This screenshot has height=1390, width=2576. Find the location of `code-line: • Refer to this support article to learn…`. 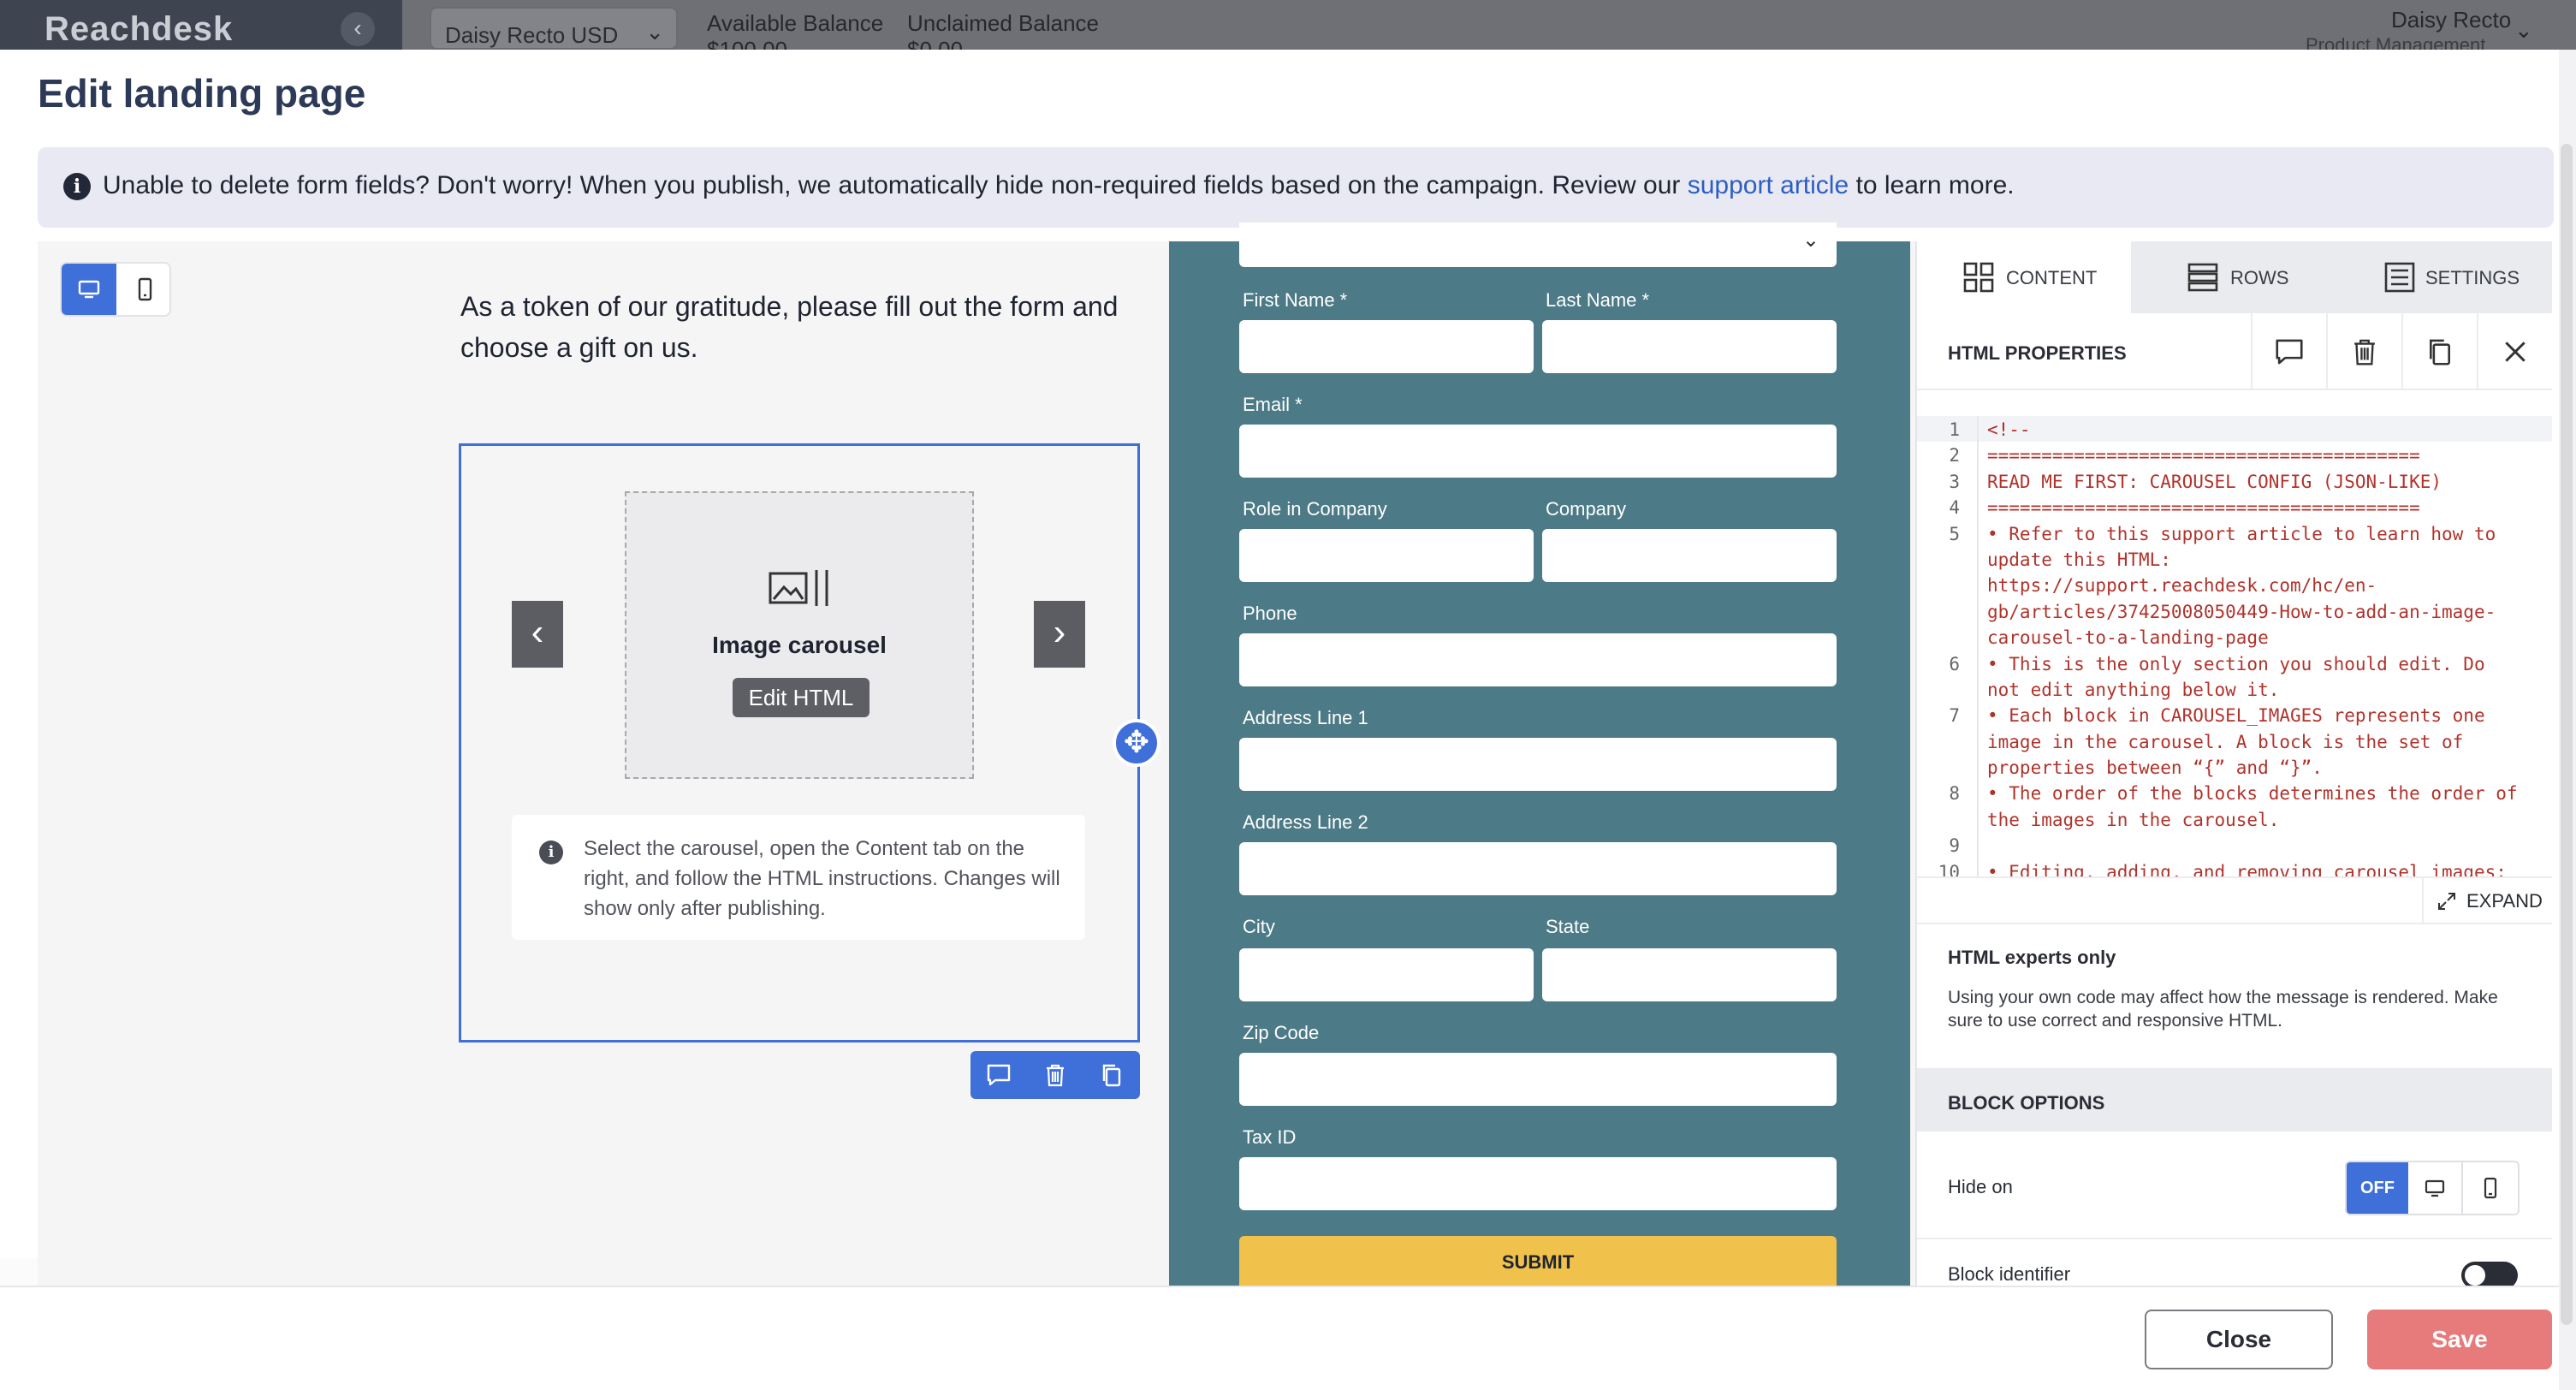

code-line: • Refer to this support article to learn… is located at coordinates (2265, 537).